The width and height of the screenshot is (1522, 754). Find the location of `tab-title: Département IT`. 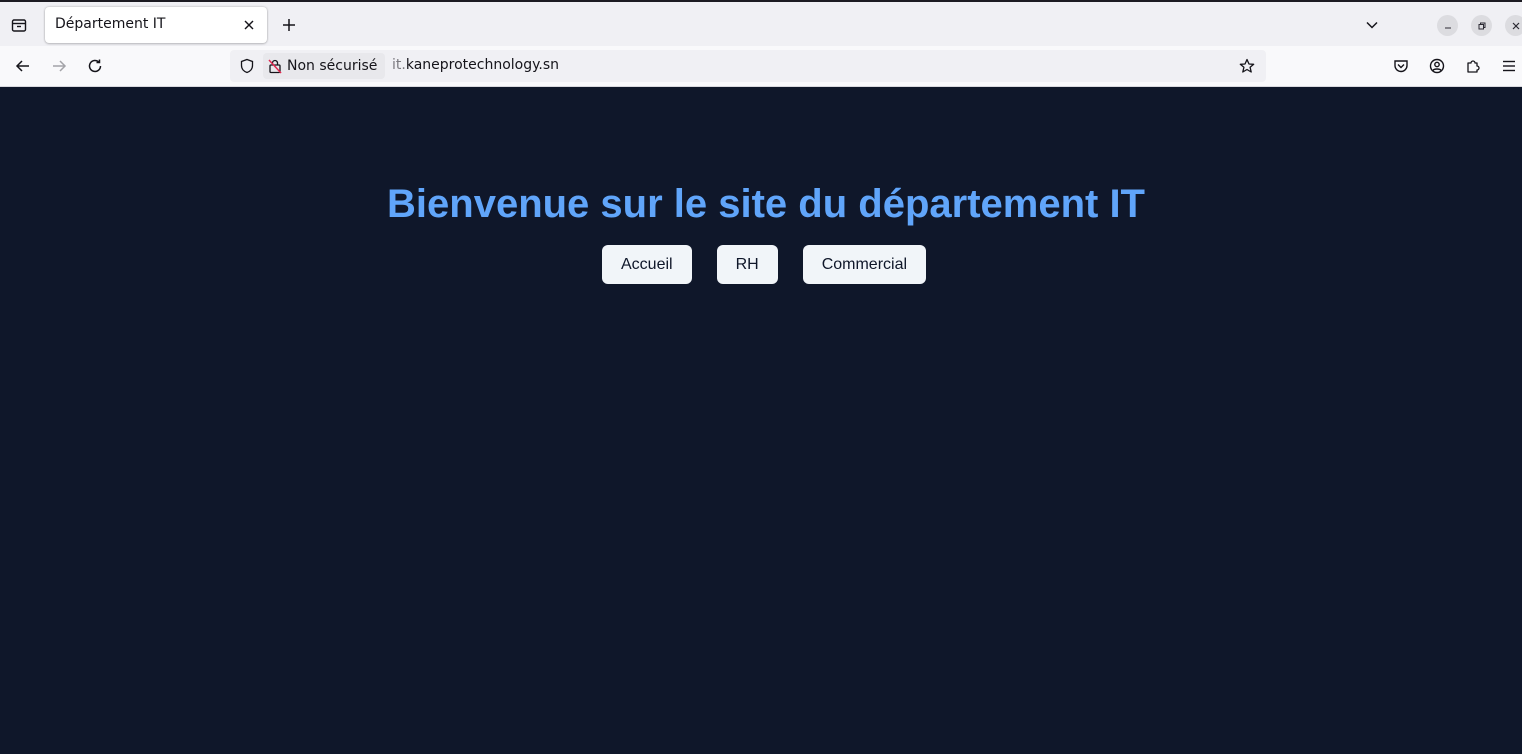

tab-title: Département IT is located at coordinates (110, 24).